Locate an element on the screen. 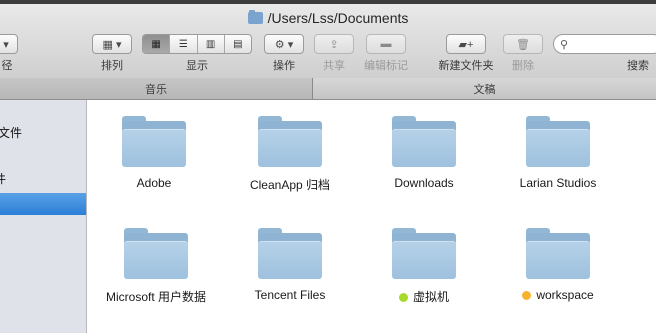  new-folder-button: ▰+ is located at coordinates (466, 44).